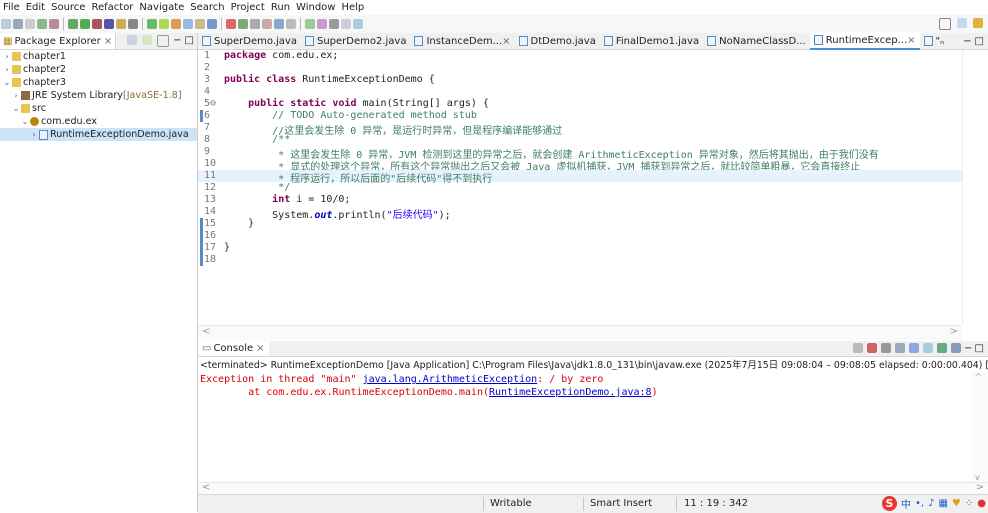 The height and width of the screenshot is (513, 988). I want to click on menu-run: Run, so click(280, 7).